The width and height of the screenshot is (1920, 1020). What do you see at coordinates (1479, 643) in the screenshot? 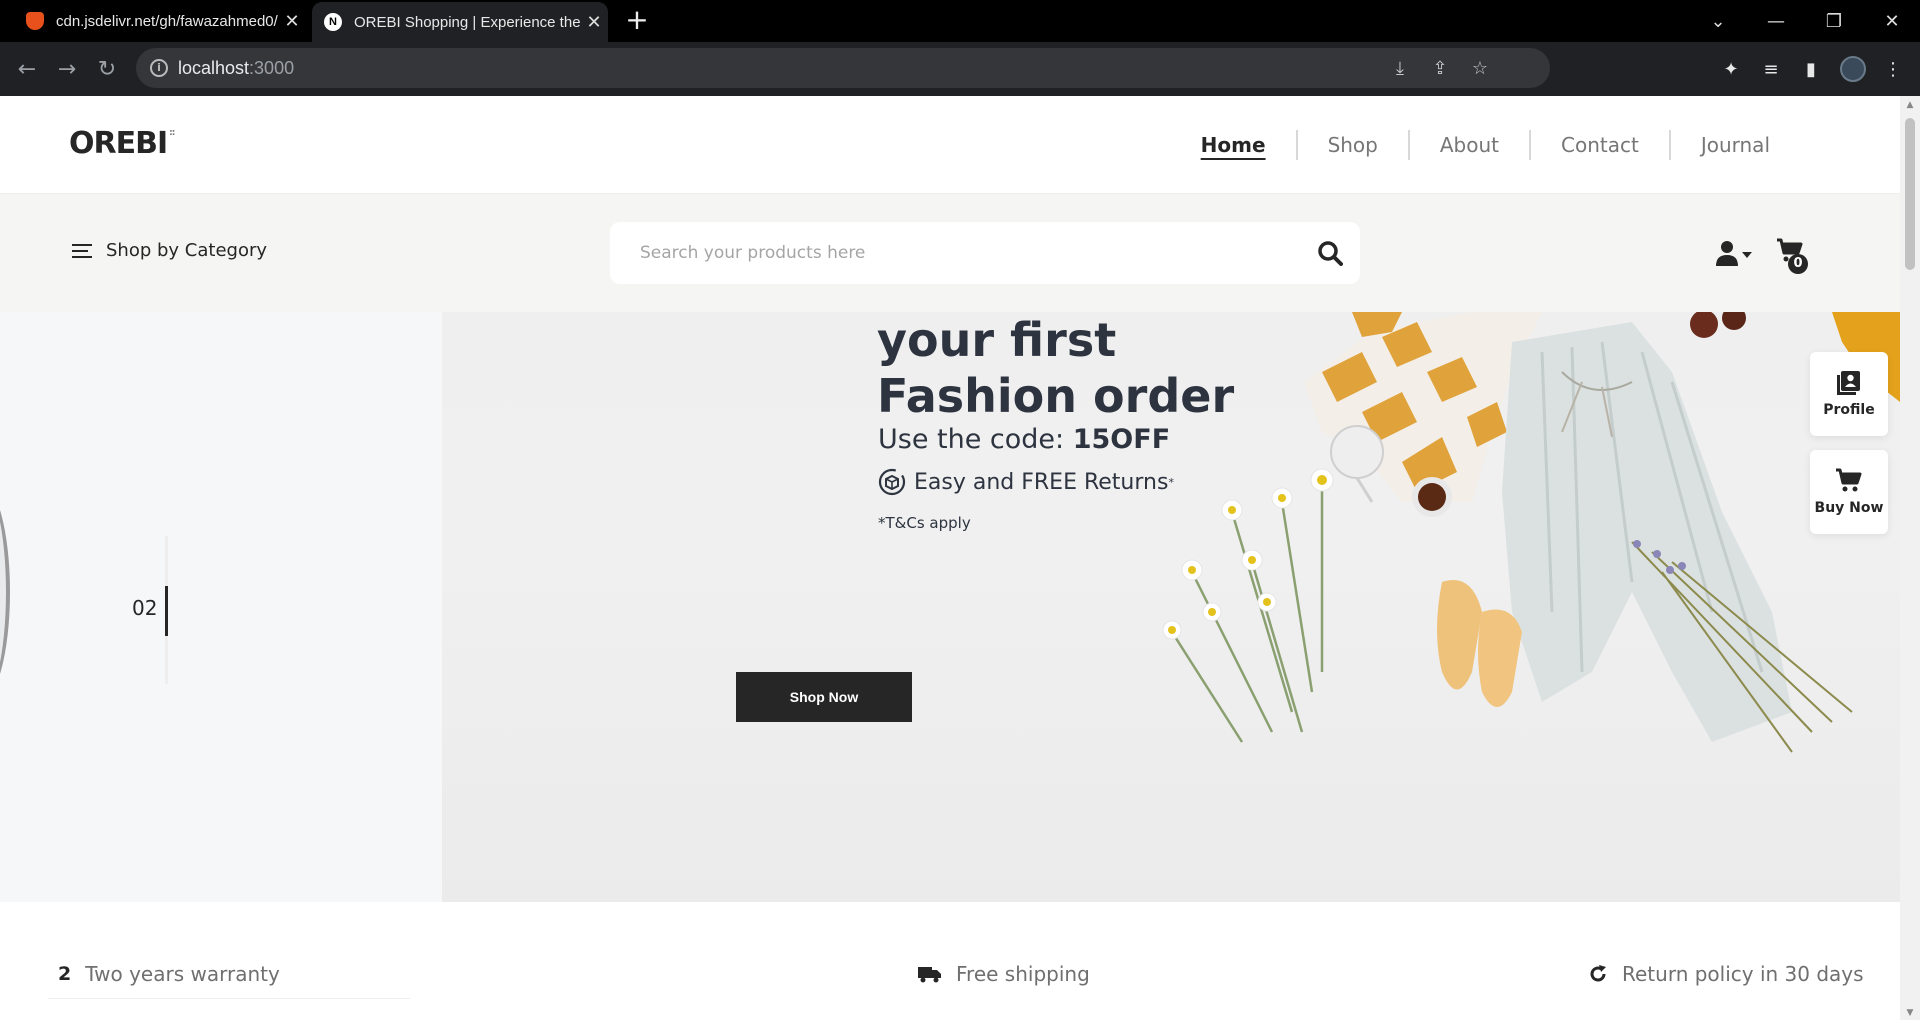
I see `yellow-shoes-graphic` at bounding box center [1479, 643].